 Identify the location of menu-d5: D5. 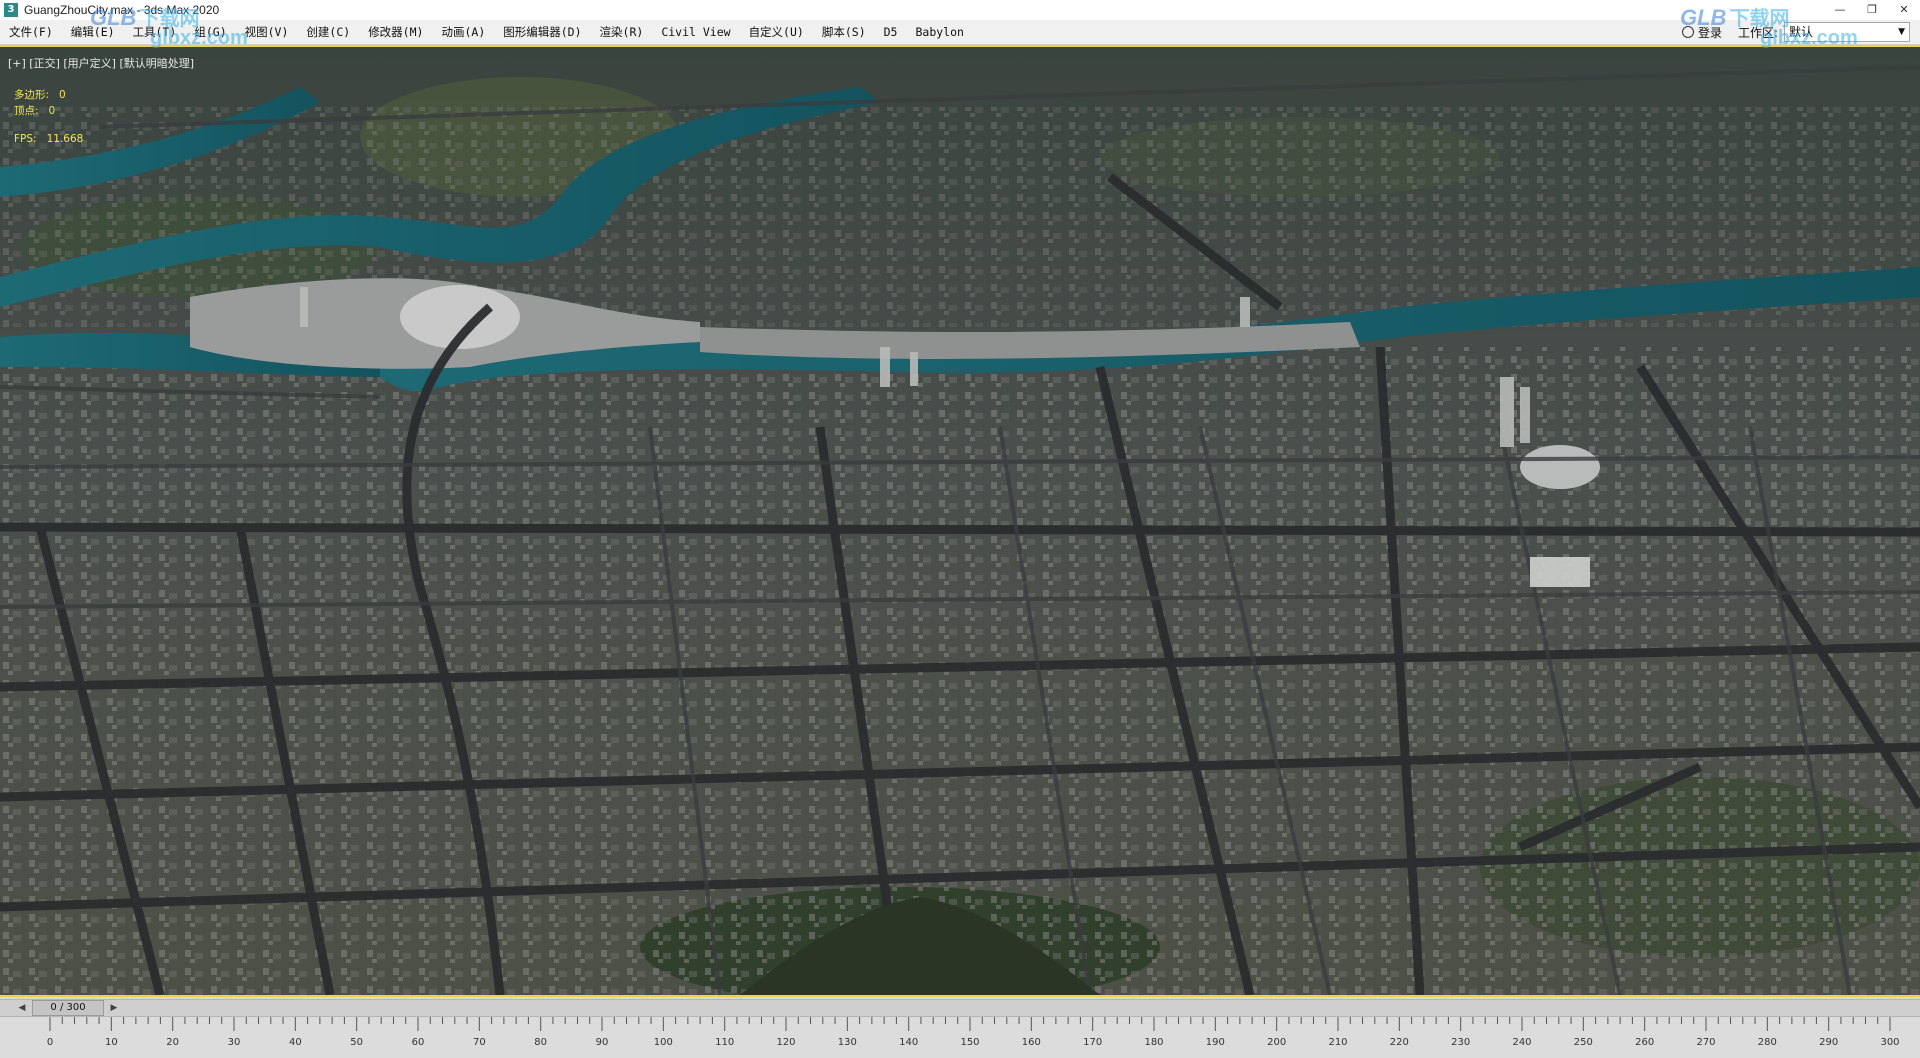
(891, 32).